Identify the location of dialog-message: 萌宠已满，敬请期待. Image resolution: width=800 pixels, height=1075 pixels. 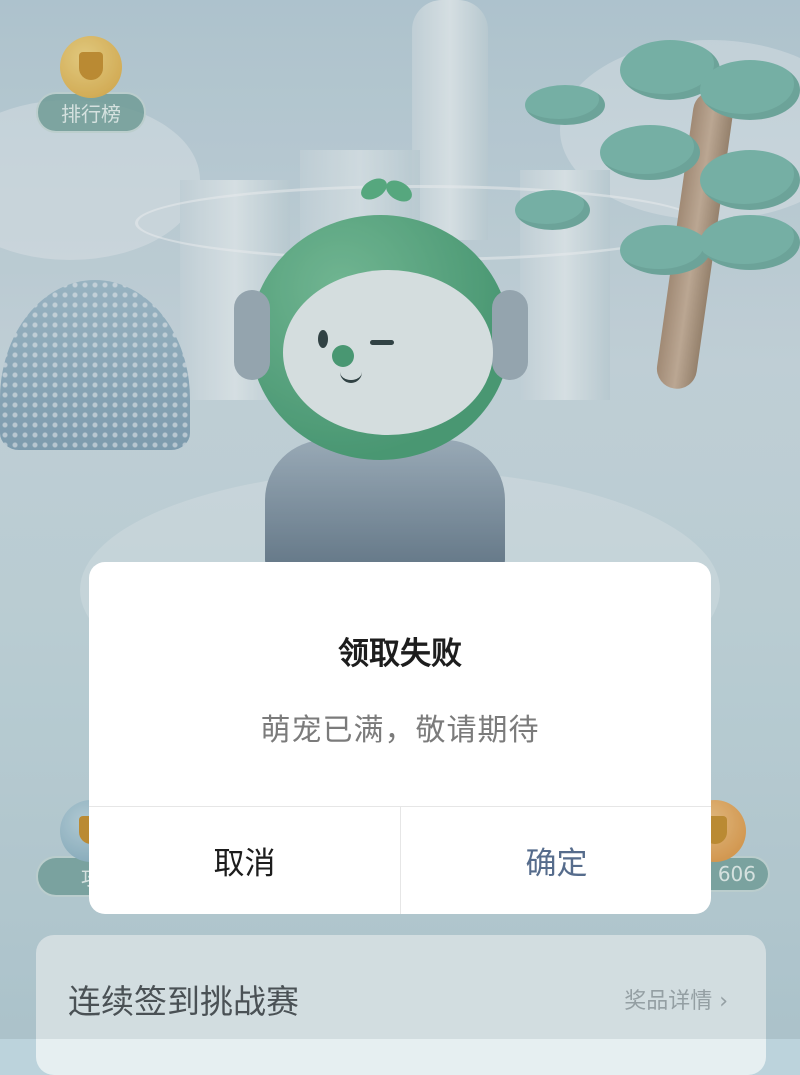
(400, 730).